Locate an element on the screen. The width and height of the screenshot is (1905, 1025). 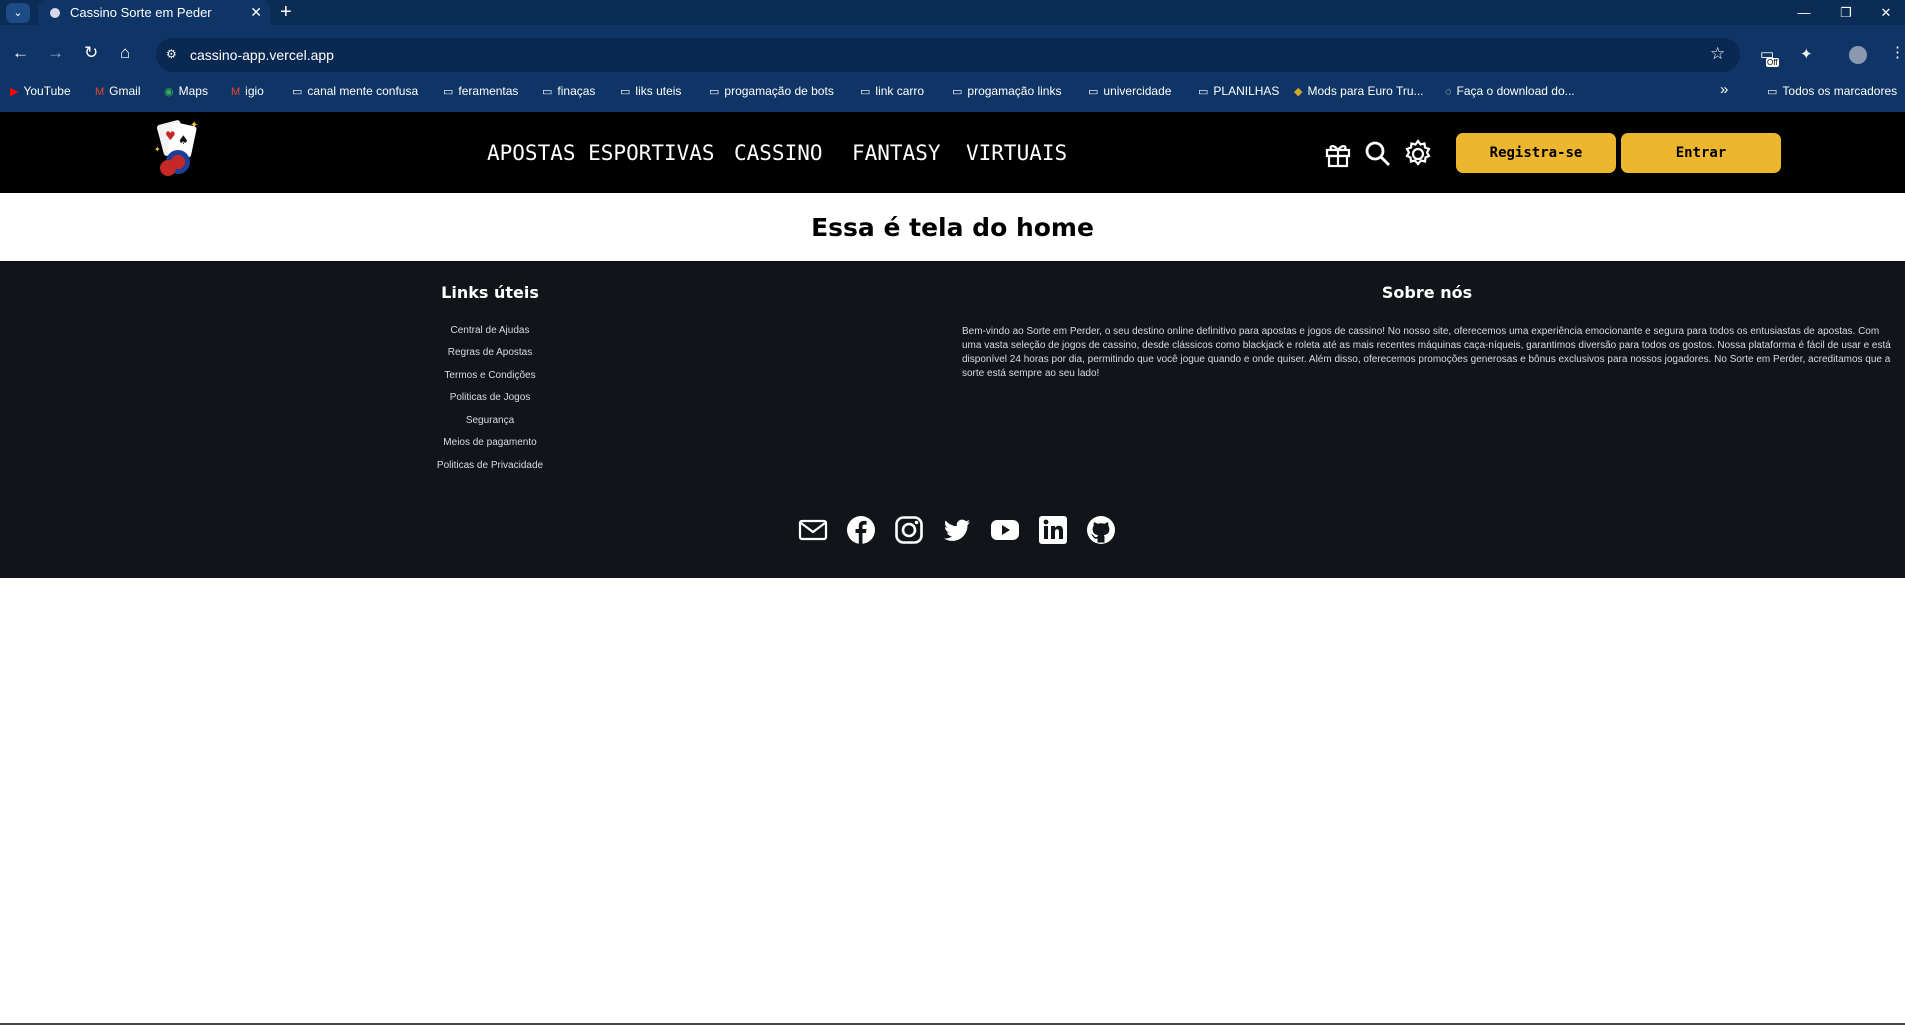
youtube-icon: ▶ is located at coordinates (14, 92).